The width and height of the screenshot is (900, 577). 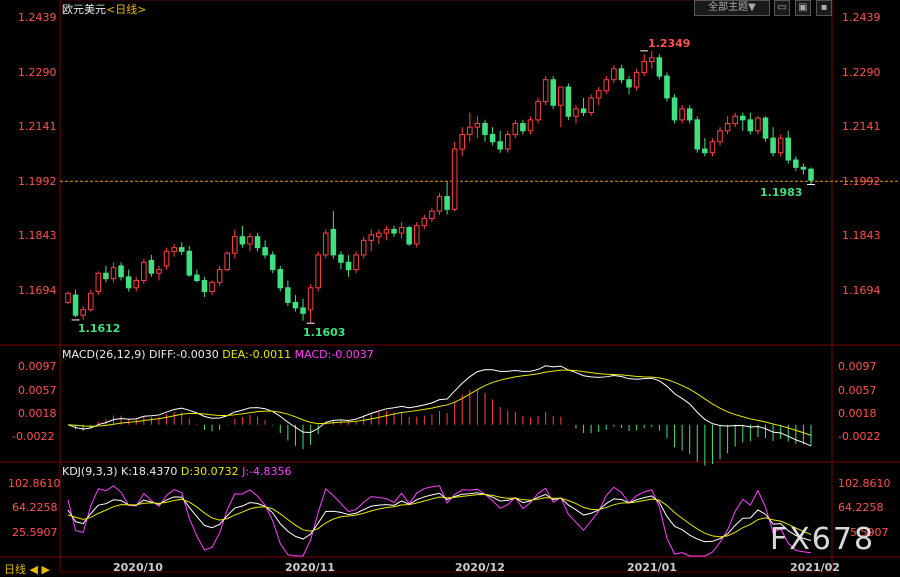 What do you see at coordinates (652, 567) in the screenshot?
I see `date-tick: 2021/01` at bounding box center [652, 567].